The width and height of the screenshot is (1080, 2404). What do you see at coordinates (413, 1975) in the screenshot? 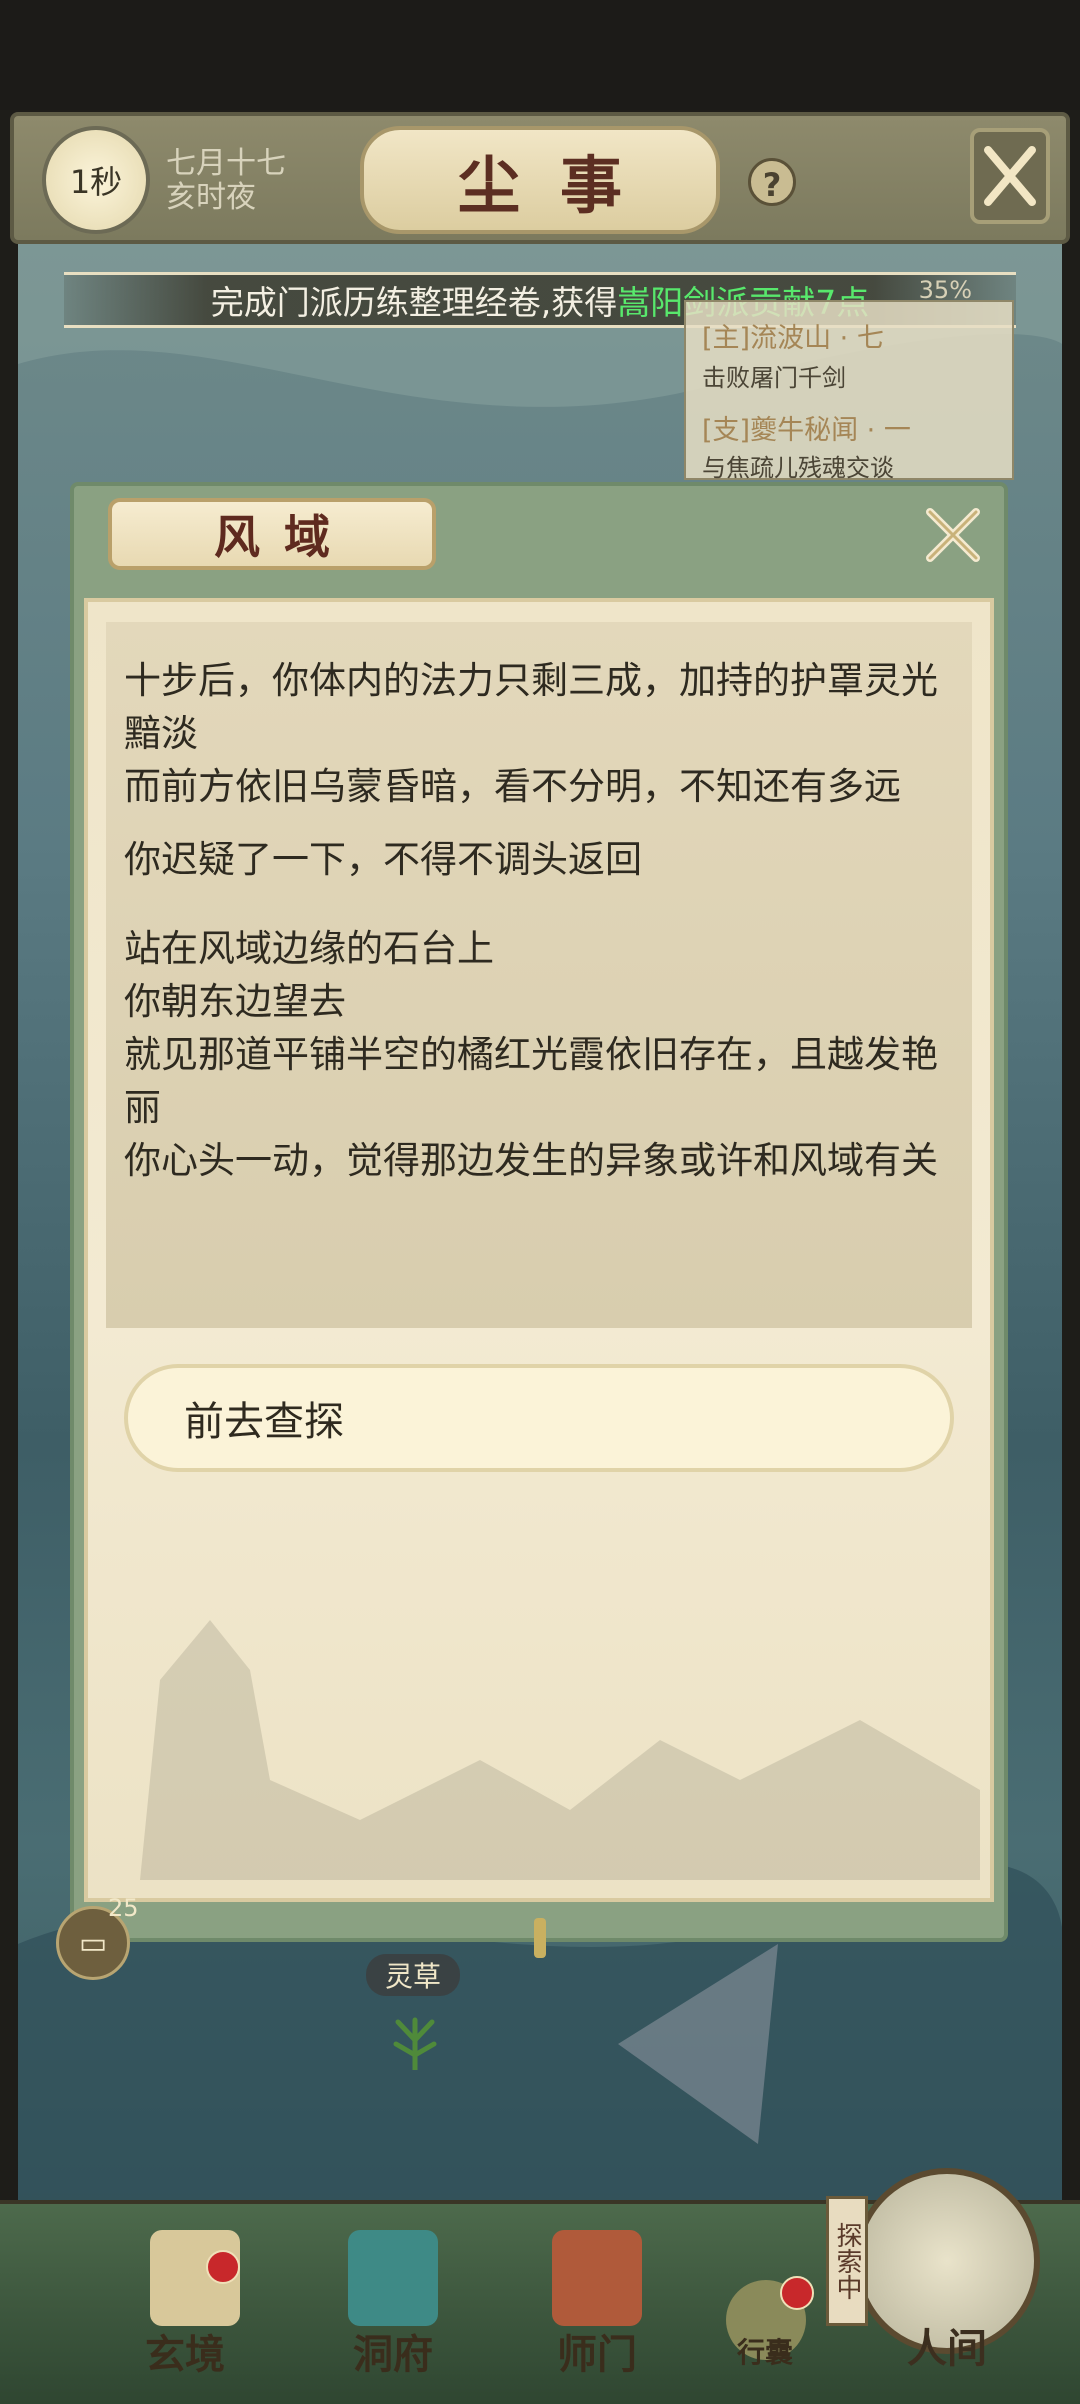
I see `herb-label: 灵草` at bounding box center [413, 1975].